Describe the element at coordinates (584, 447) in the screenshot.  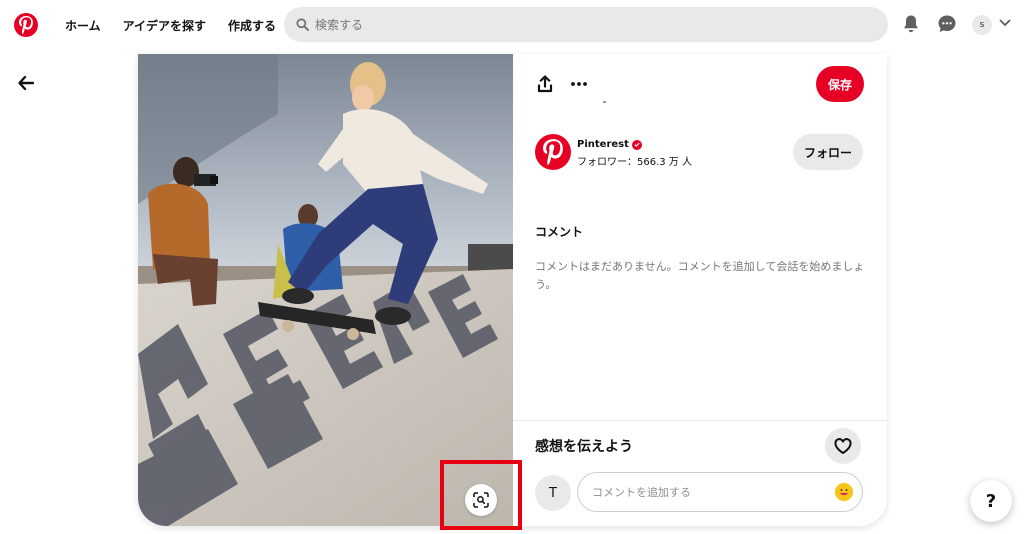
I see `reaction-prompt: 感想を伝えよう` at that location.